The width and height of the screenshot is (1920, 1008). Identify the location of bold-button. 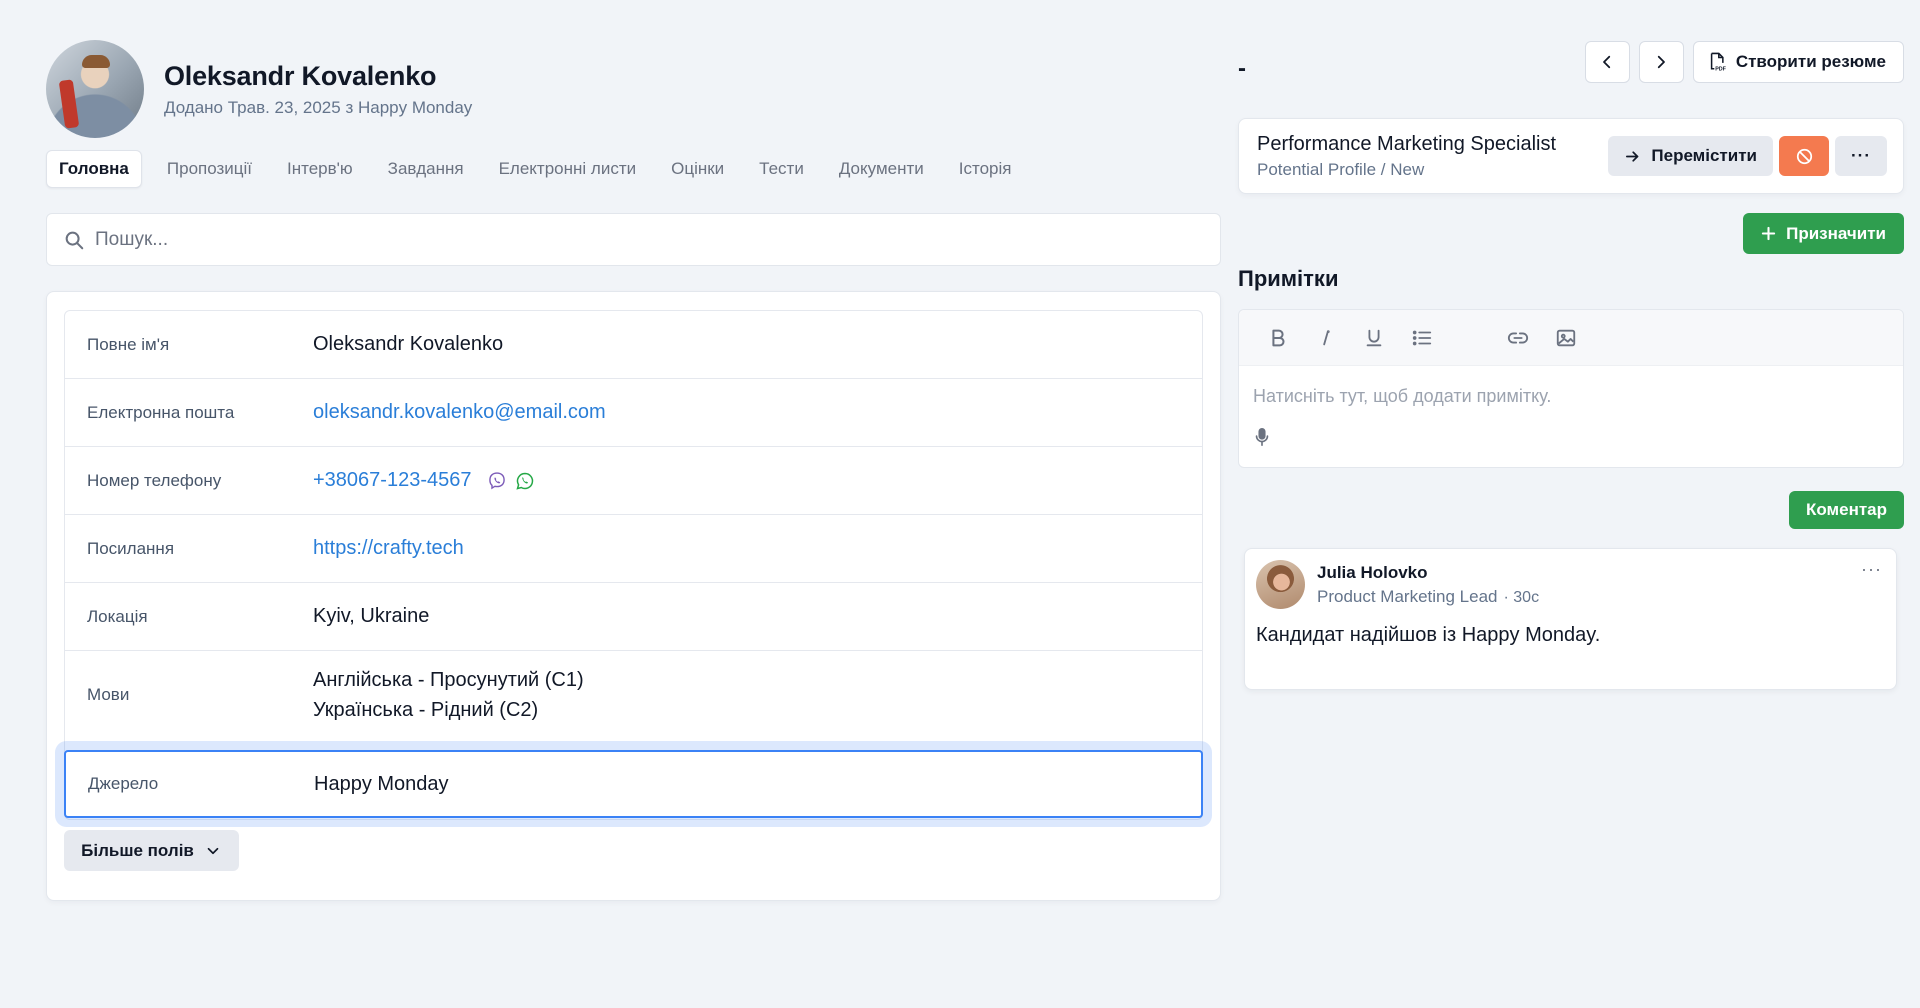
(1278, 338).